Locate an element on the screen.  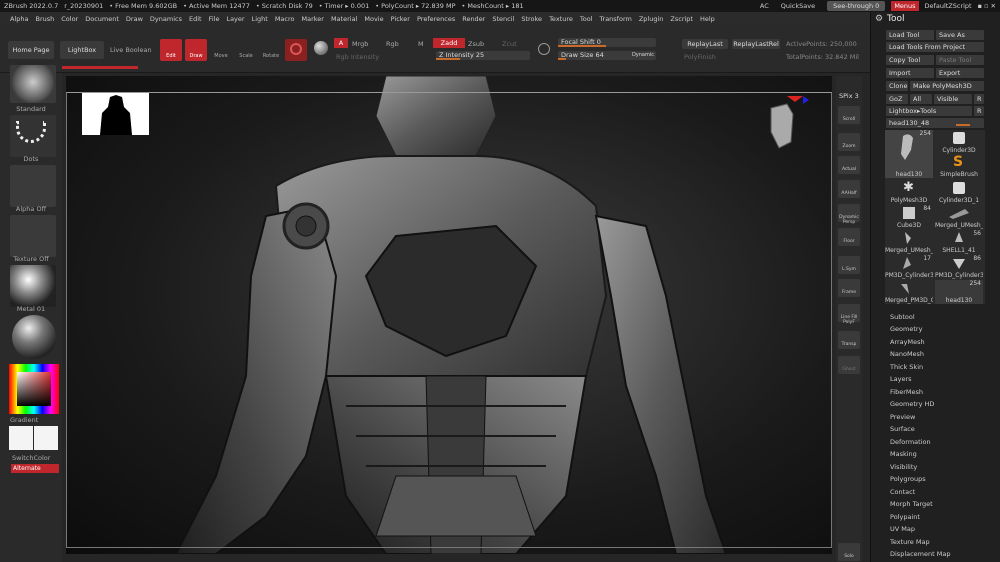
menu-document: Document is located at coordinates (102, 19).